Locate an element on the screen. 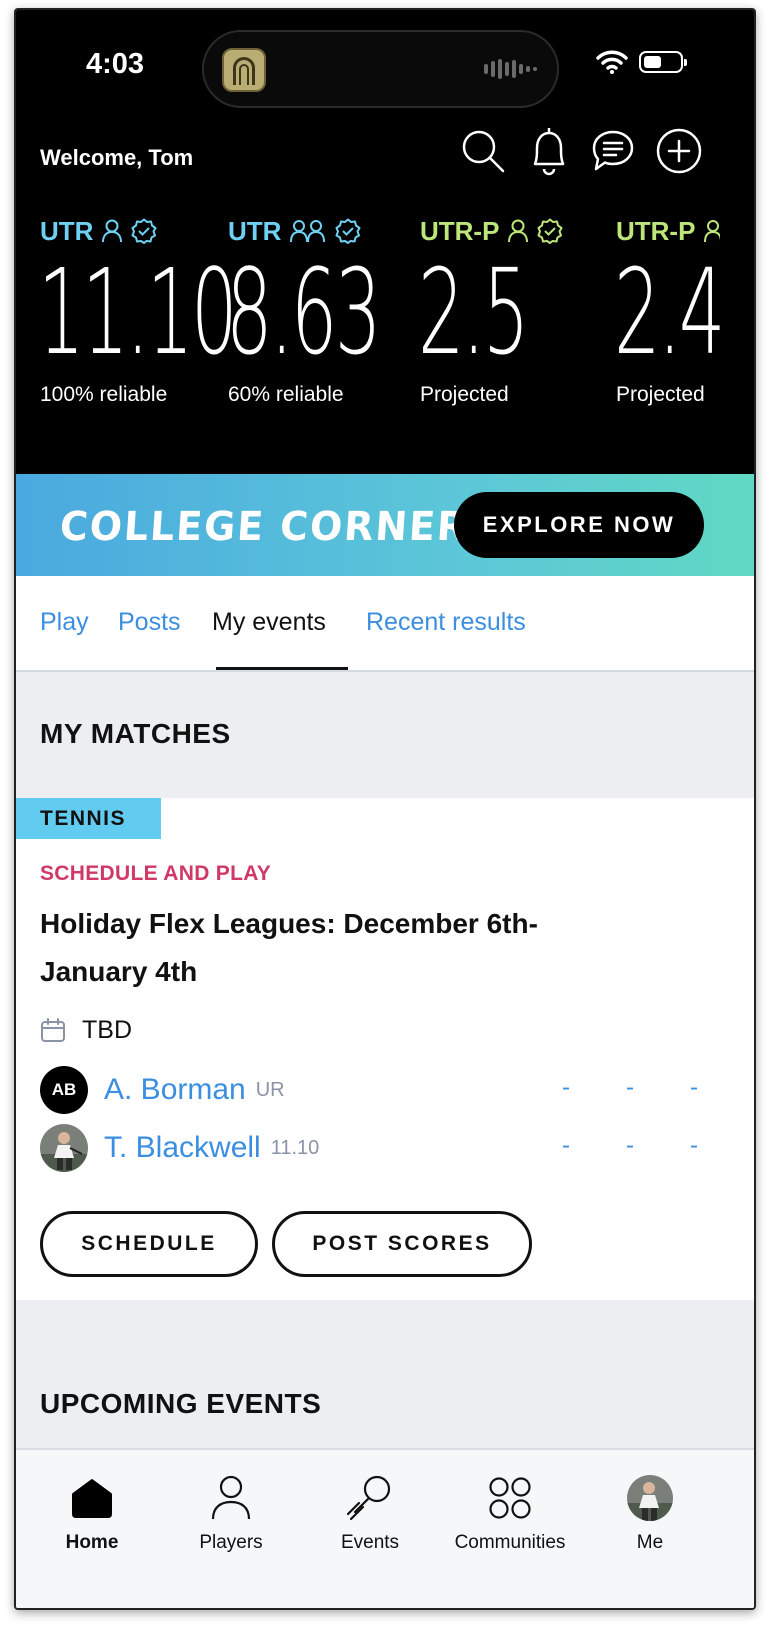  event-date: TBD is located at coordinates (107, 1030).